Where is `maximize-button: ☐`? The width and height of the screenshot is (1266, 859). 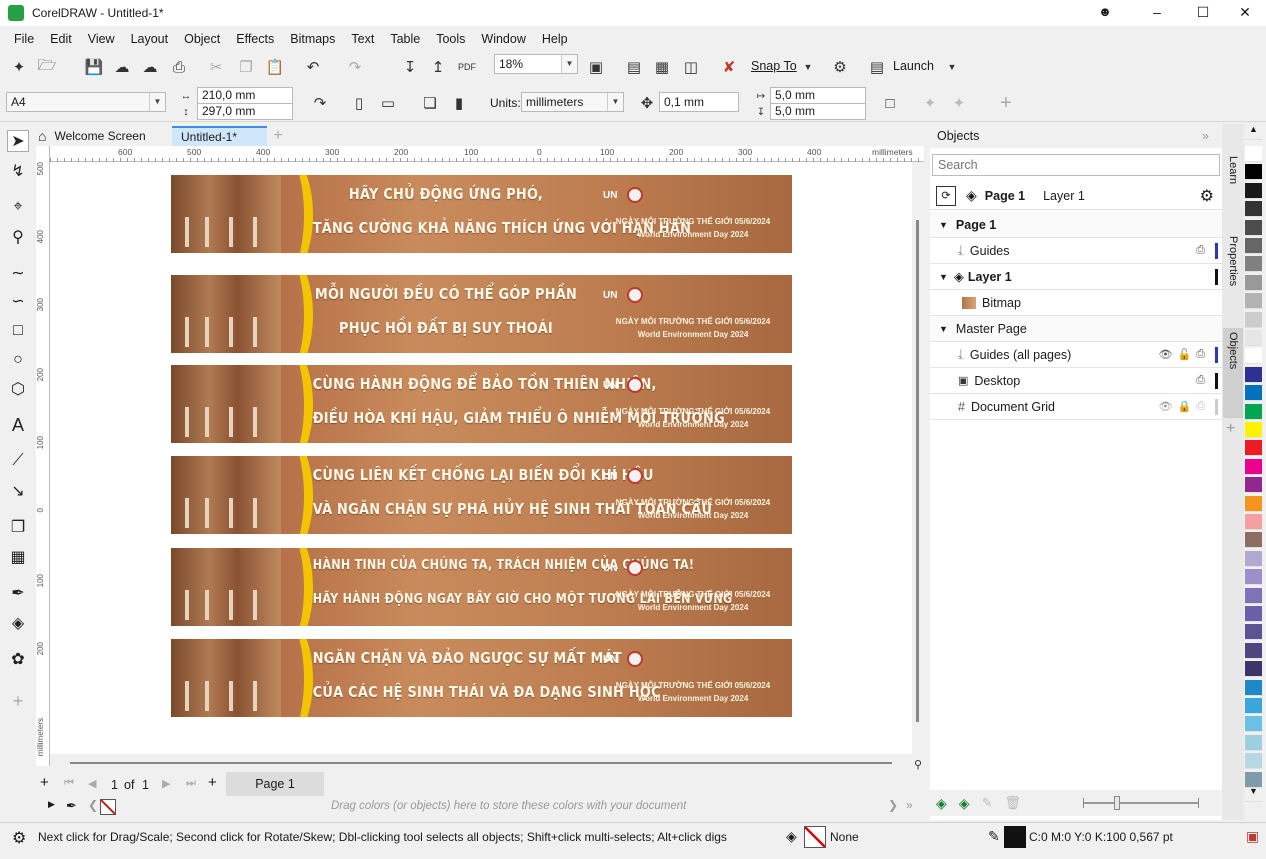 maximize-button: ☐ is located at coordinates (1203, 13).